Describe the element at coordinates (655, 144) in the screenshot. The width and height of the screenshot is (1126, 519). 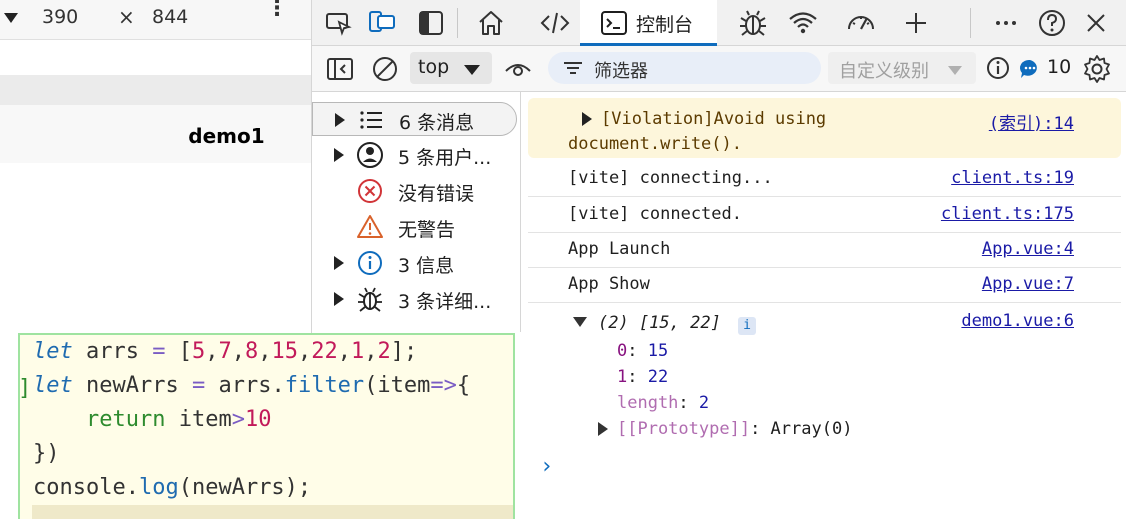
I see `violation-text-line2: document.write().` at that location.